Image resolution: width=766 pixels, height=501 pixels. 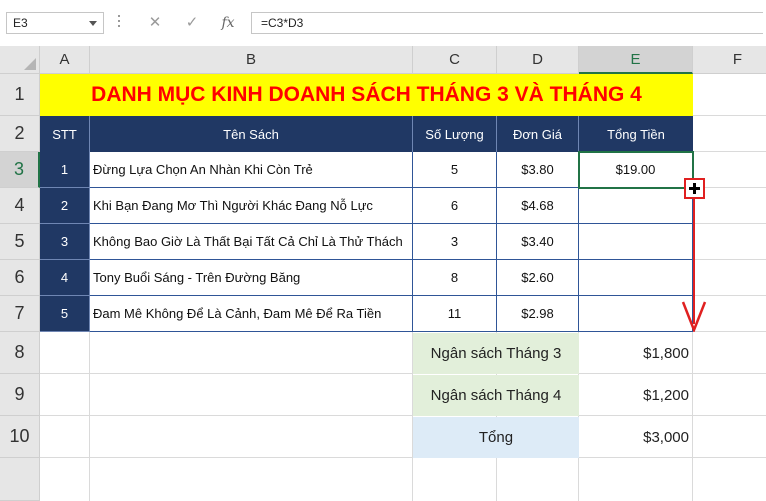 I want to click on budget-total-value: $3,000, so click(x=636, y=437).